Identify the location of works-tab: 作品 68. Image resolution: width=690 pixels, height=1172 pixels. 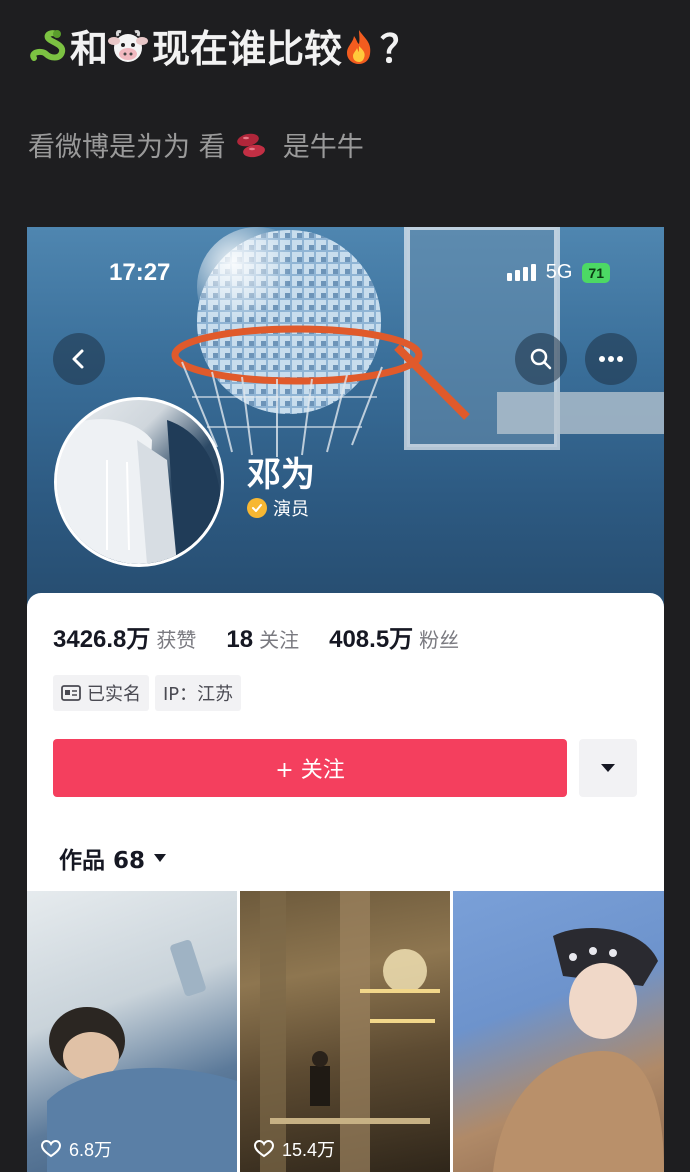
(113, 858).